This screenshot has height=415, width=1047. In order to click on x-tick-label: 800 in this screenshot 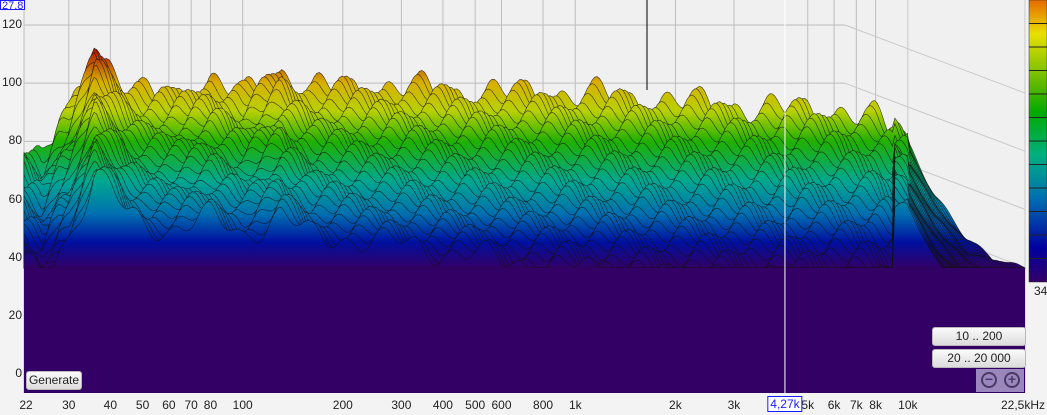, I will do `click(543, 405)`.